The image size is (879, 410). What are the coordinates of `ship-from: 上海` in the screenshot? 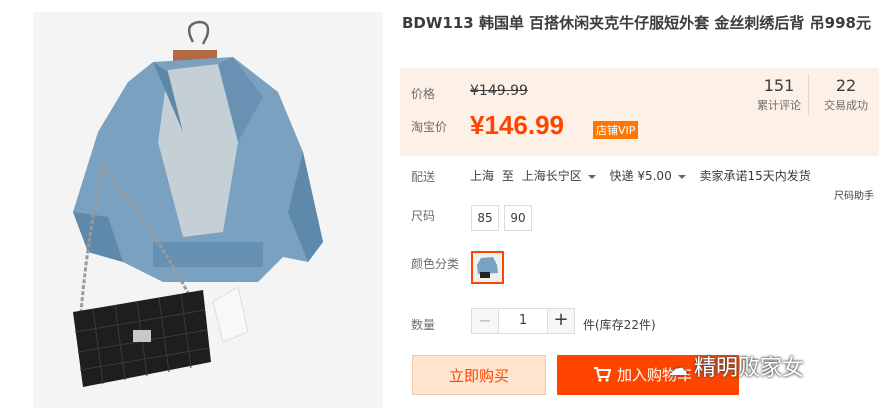 It's located at (482, 176).